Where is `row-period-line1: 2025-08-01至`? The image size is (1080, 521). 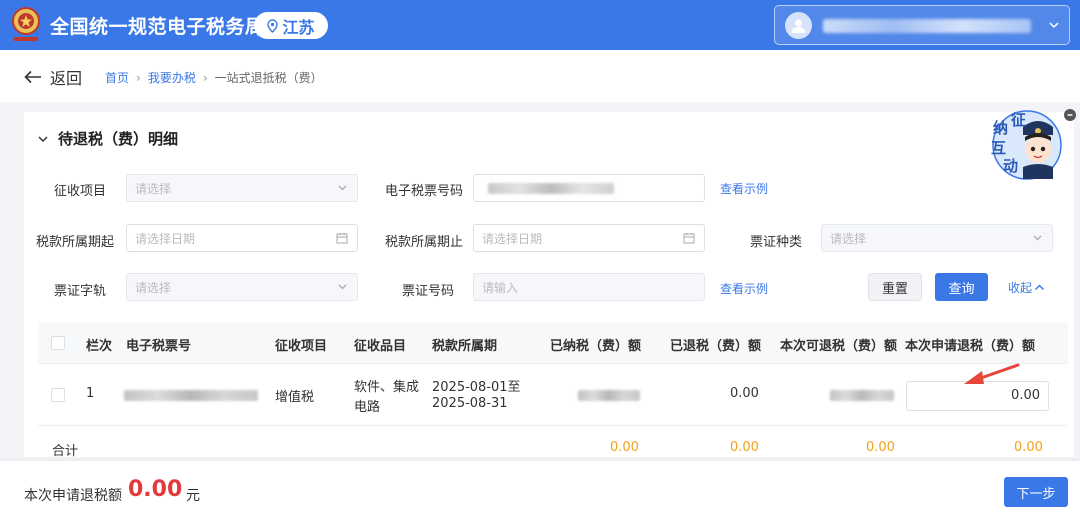 row-period-line1: 2025-08-01至 is located at coordinates (476, 387).